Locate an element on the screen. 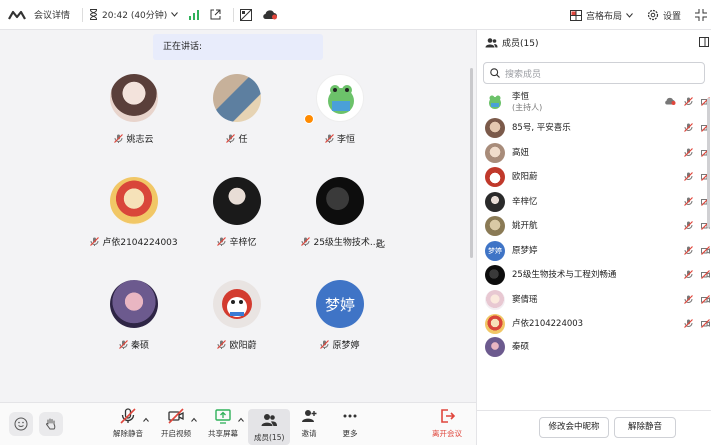  share-screen-button: 共享屏幕 is located at coordinates (223, 423).